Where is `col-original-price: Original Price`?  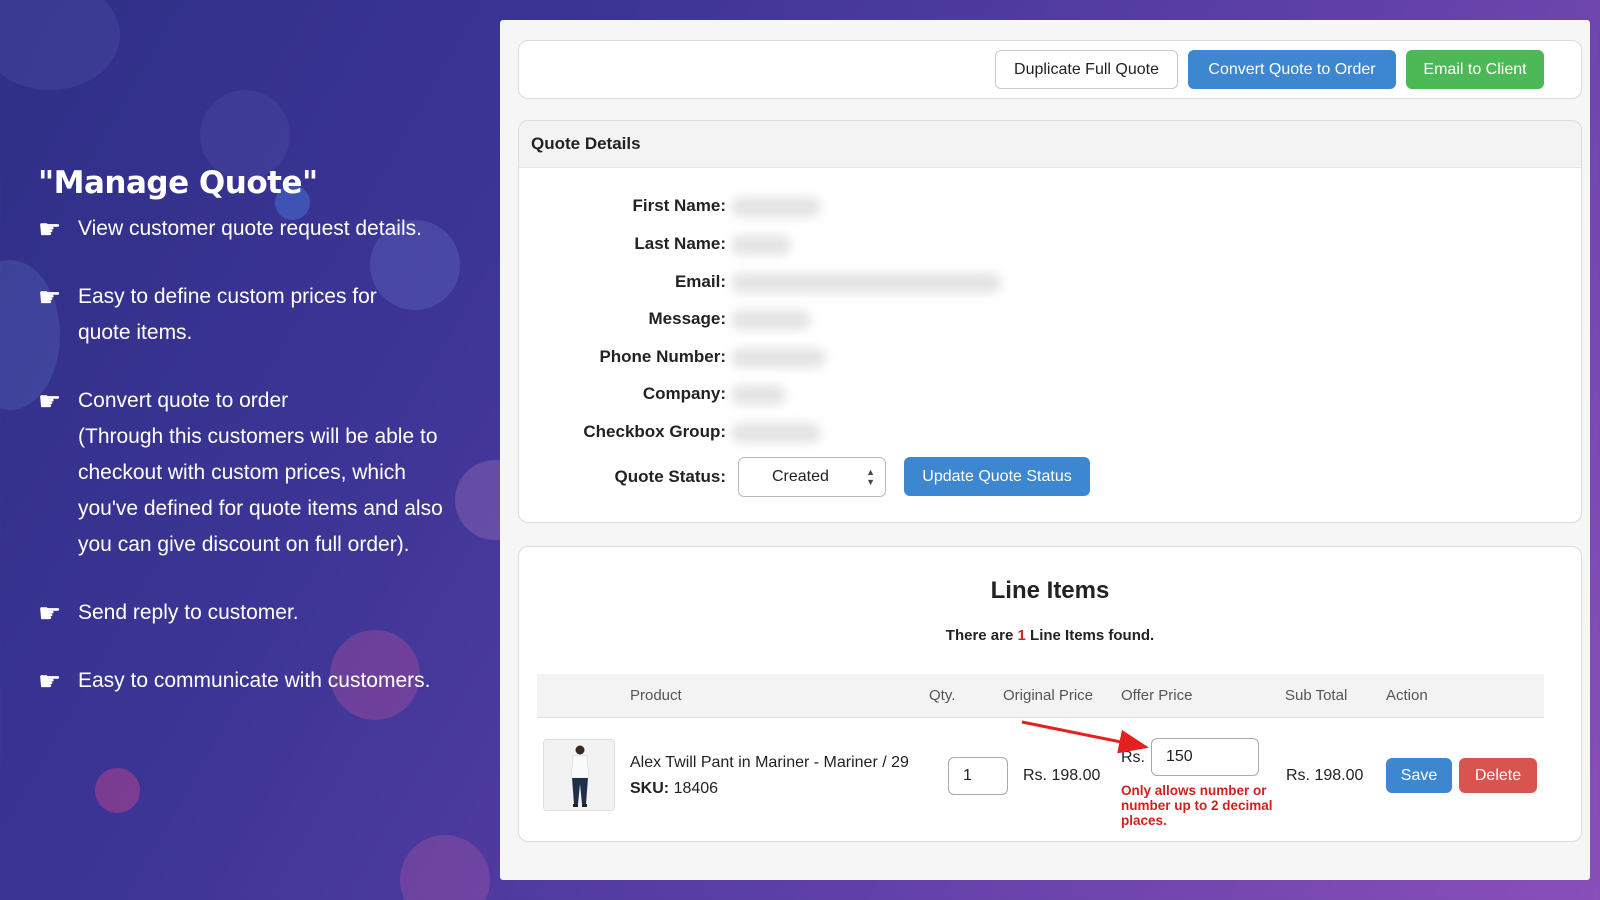
col-original-price: Original Price is located at coordinates (1048, 695).